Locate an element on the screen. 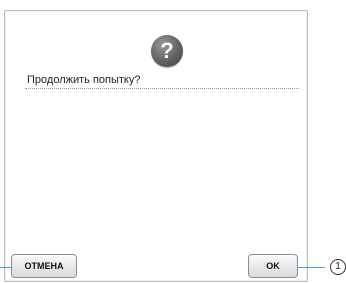  cancel-button: ОТМЕНА is located at coordinates (44, 266).